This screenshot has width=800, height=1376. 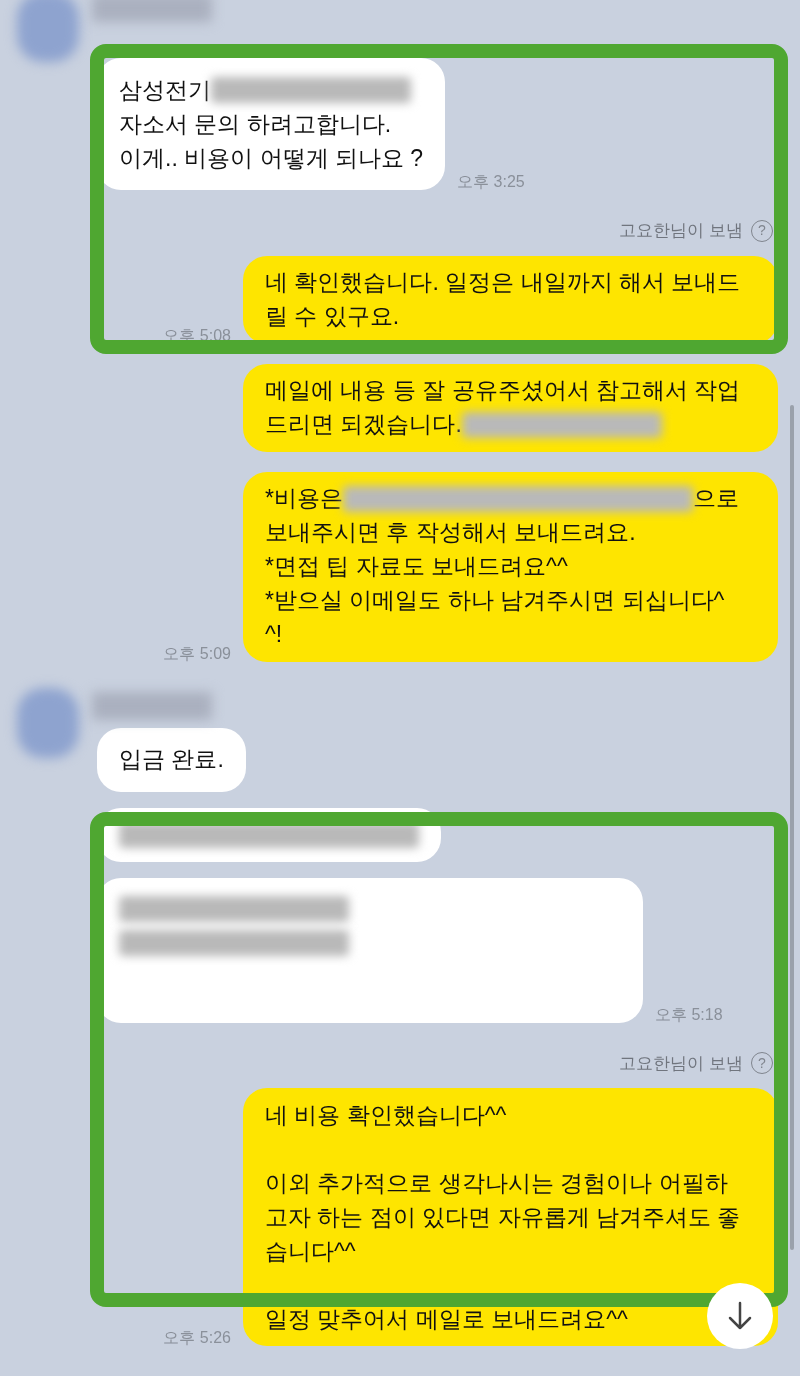 I want to click on message-text: 으로, so click(x=715, y=499).